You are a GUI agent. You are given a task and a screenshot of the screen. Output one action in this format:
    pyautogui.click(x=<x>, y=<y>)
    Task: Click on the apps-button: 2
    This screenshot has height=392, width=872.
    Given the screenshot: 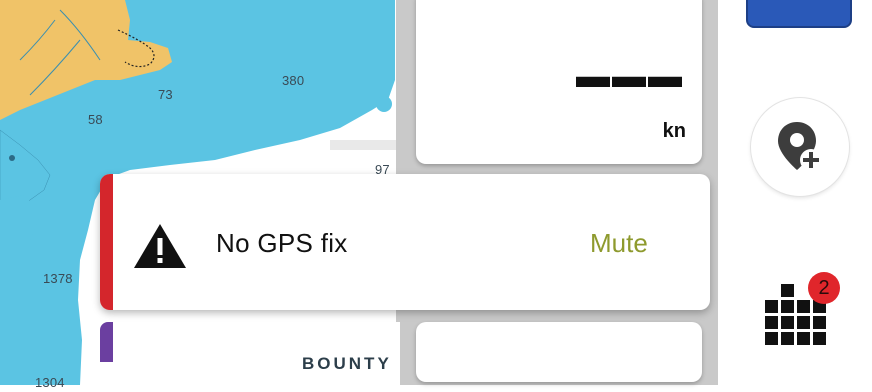 What is the action you would take?
    pyautogui.click(x=800, y=312)
    